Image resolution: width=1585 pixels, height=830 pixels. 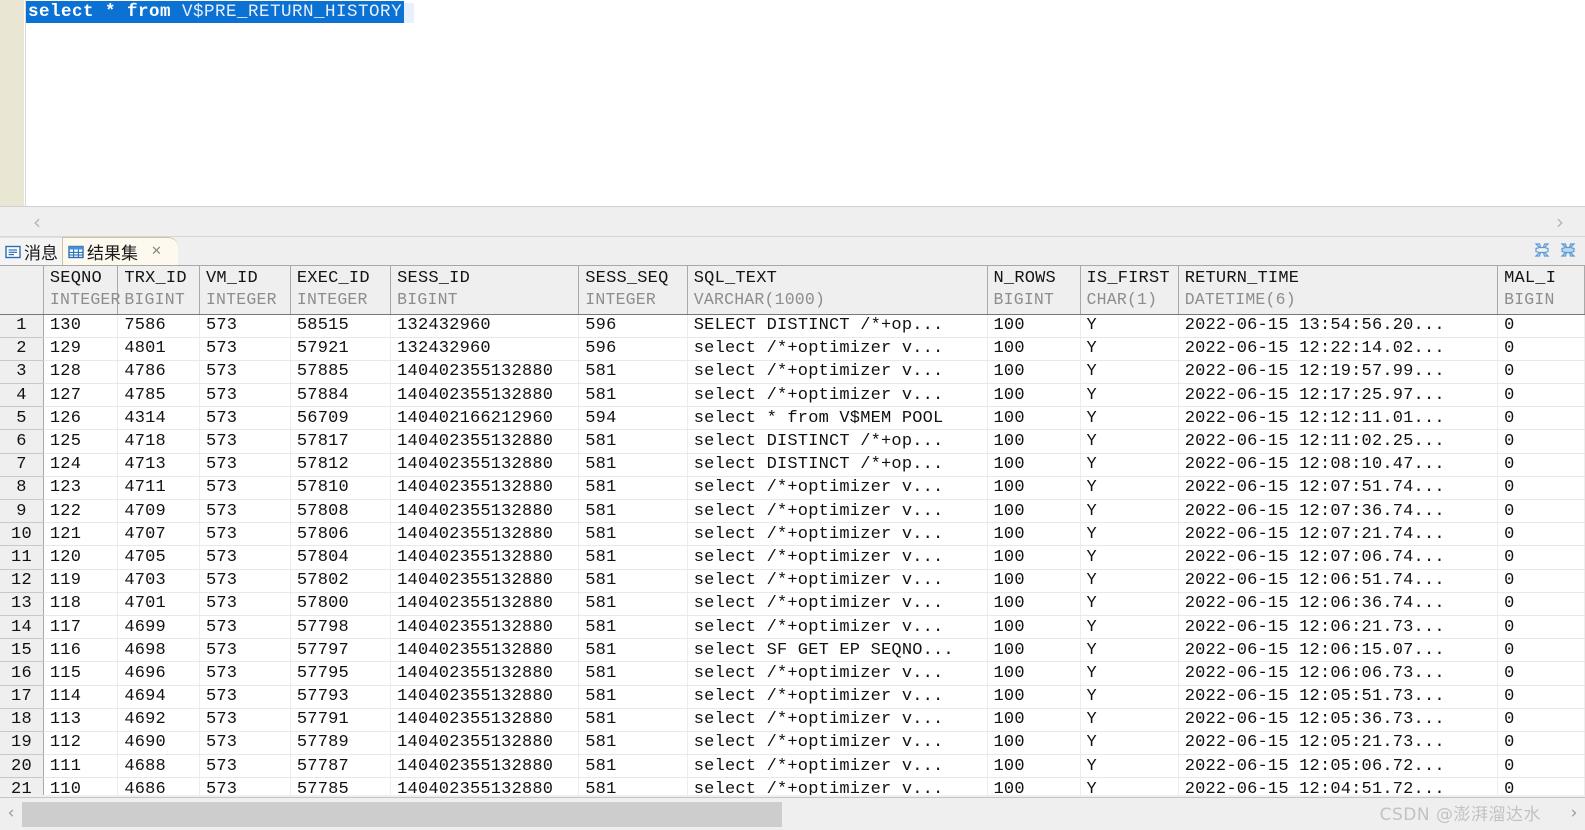 What do you see at coordinates (1541, 290) in the screenshot?
I see `column-header-mal_i: MAL_I BIGIN` at bounding box center [1541, 290].